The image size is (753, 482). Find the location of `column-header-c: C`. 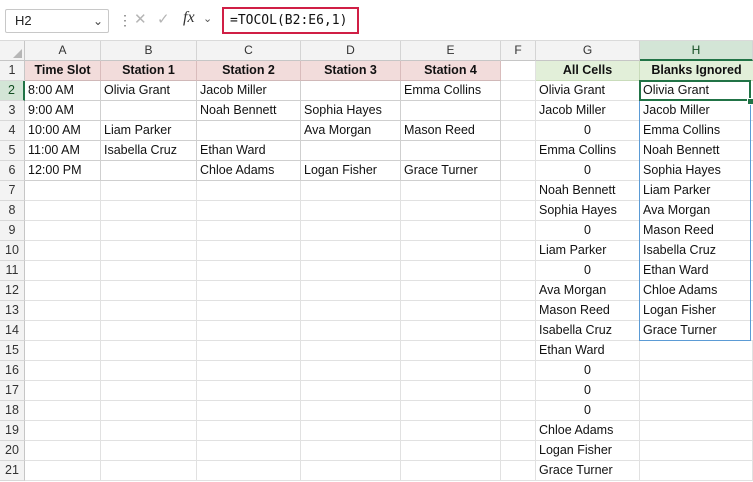

column-header-c: C is located at coordinates (249, 51).